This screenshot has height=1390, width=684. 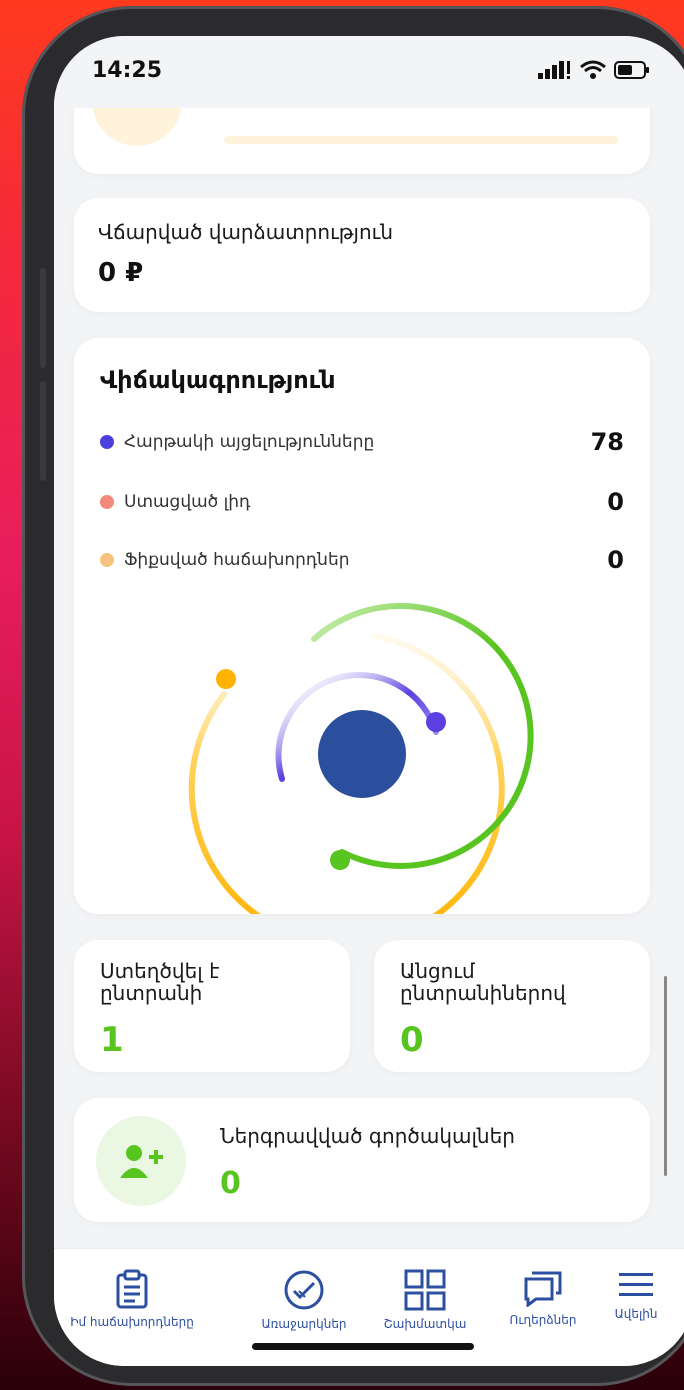 What do you see at coordinates (543, 1289) in the screenshot?
I see `chat-icon` at bounding box center [543, 1289].